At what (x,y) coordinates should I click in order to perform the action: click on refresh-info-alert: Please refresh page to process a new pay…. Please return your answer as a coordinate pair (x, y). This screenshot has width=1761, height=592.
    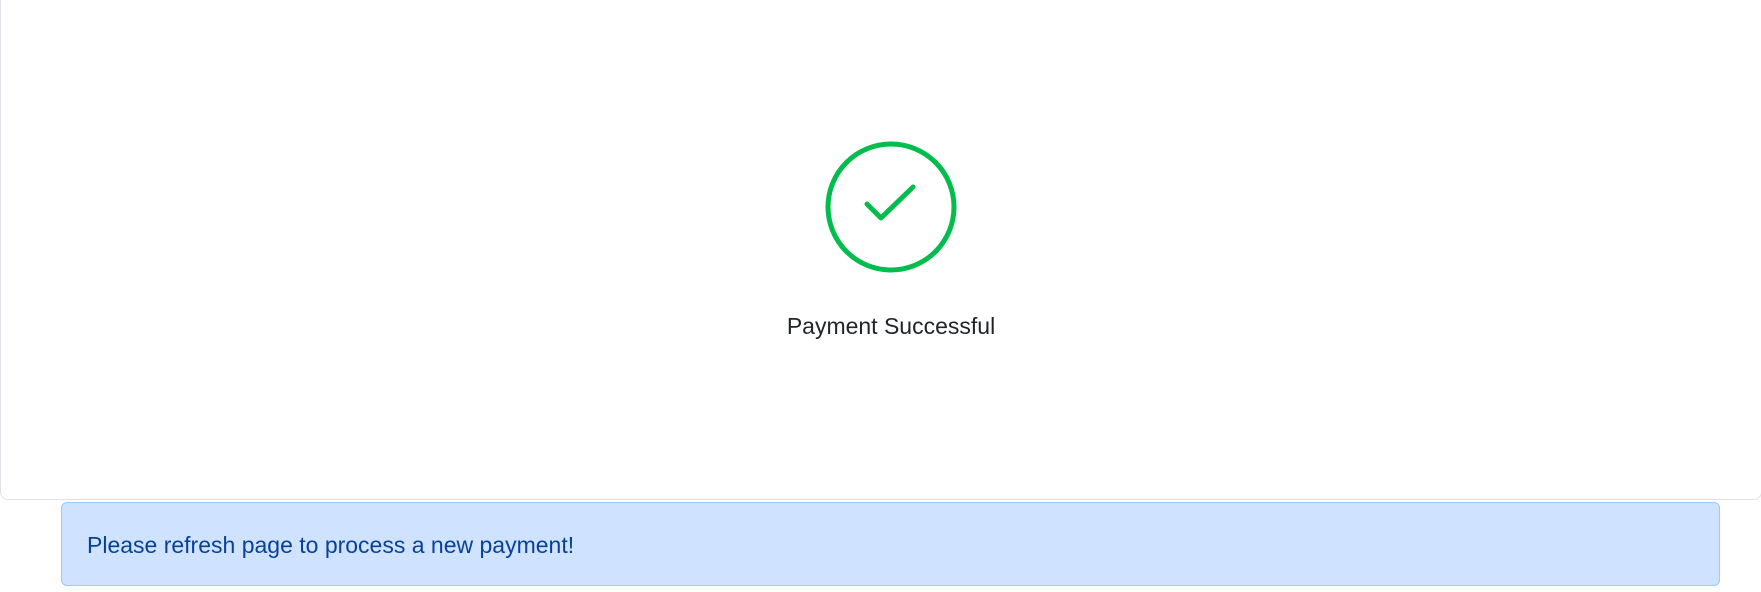
    Looking at the image, I should click on (890, 544).